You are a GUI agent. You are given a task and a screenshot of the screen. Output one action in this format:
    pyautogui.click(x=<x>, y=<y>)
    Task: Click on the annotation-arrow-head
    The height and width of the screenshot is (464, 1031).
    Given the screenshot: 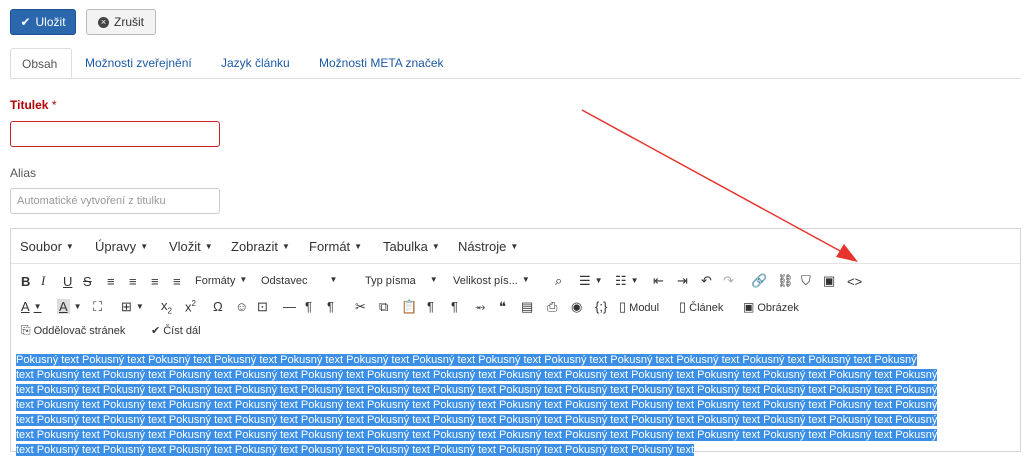 What is the action you would take?
    pyautogui.click(x=847, y=253)
    